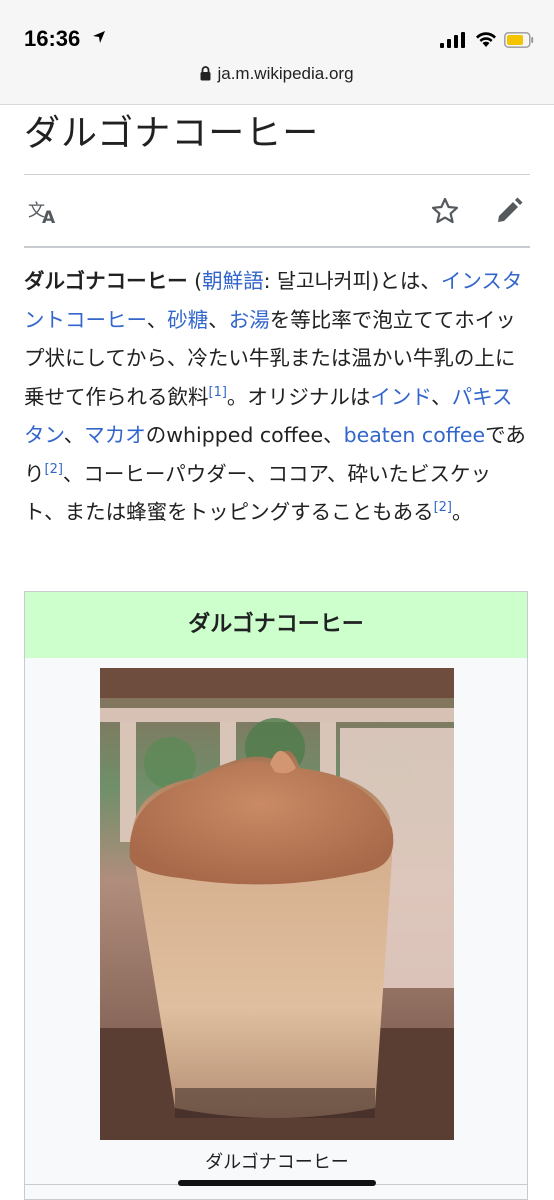 Image resolution: width=554 pixels, height=1200 pixels. I want to click on watch-star-icon, so click(445, 211).